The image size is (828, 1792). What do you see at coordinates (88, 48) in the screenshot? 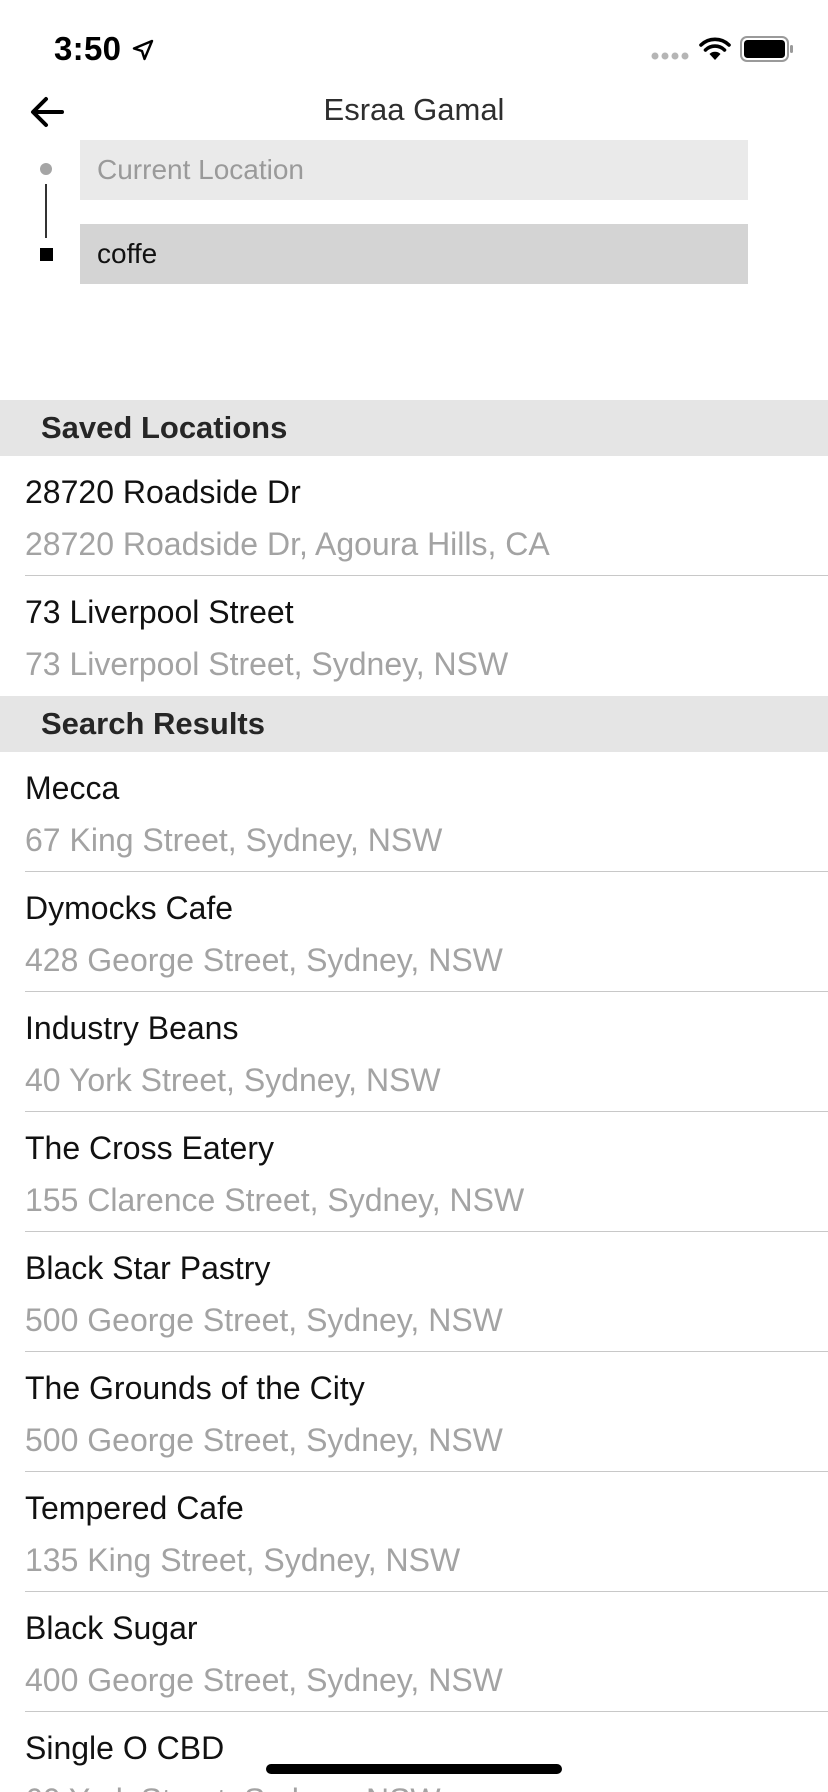
I see `status-time: 3:50` at bounding box center [88, 48].